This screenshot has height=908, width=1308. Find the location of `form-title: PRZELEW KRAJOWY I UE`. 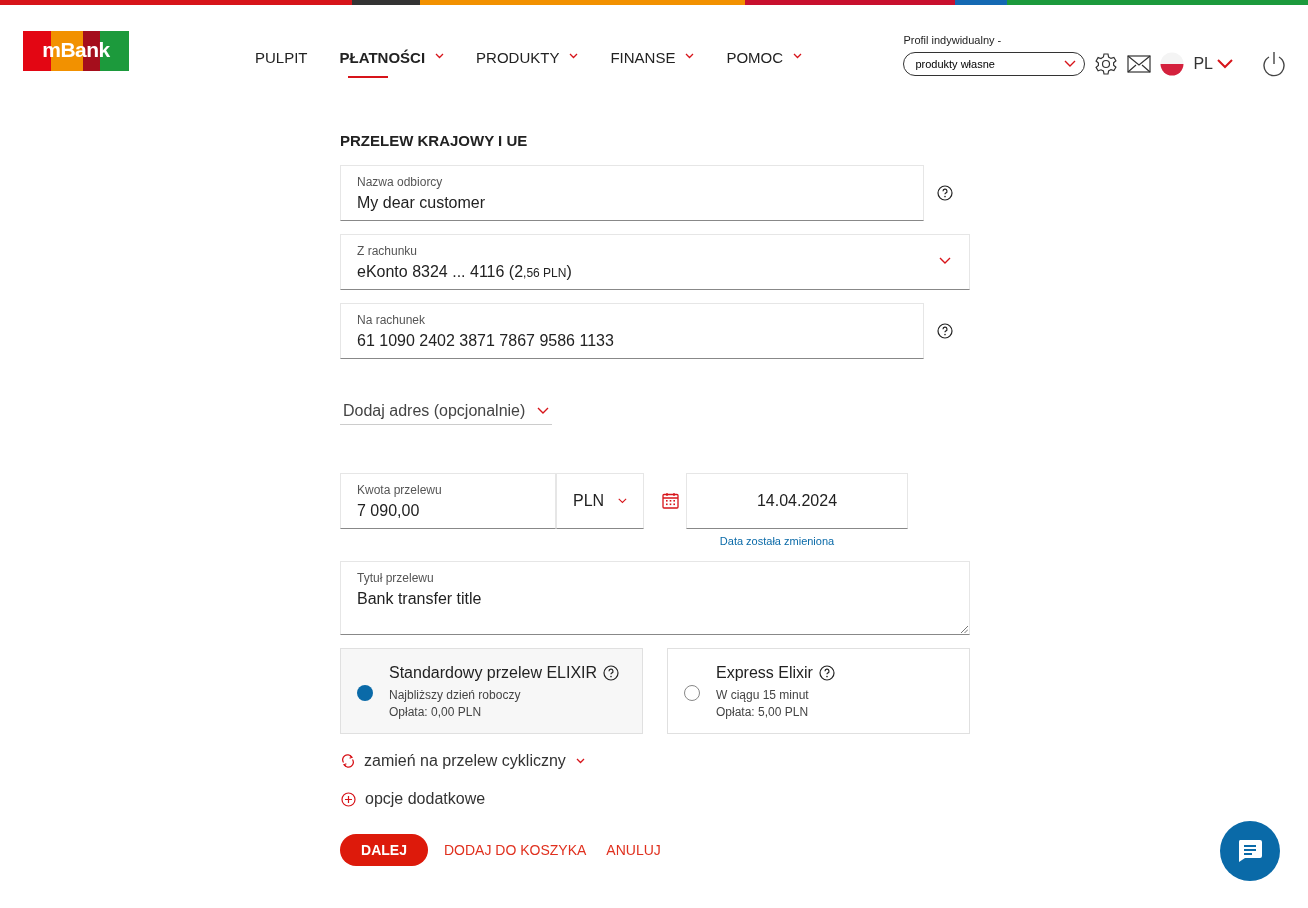

form-title: PRZELEW KRAJOWY I UE is located at coordinates (434, 140).